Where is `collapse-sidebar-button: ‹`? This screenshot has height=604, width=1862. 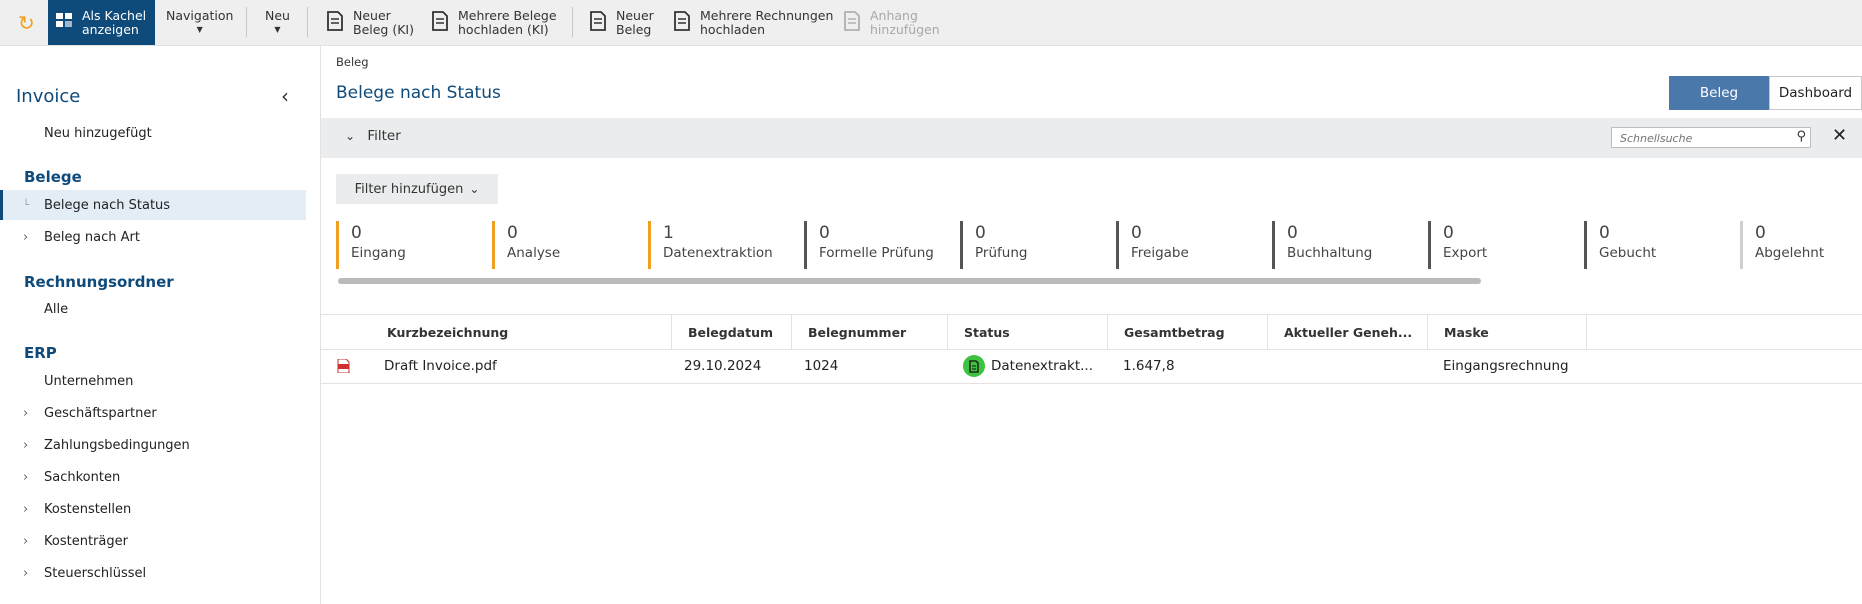 collapse-sidebar-button: ‹ is located at coordinates (285, 96).